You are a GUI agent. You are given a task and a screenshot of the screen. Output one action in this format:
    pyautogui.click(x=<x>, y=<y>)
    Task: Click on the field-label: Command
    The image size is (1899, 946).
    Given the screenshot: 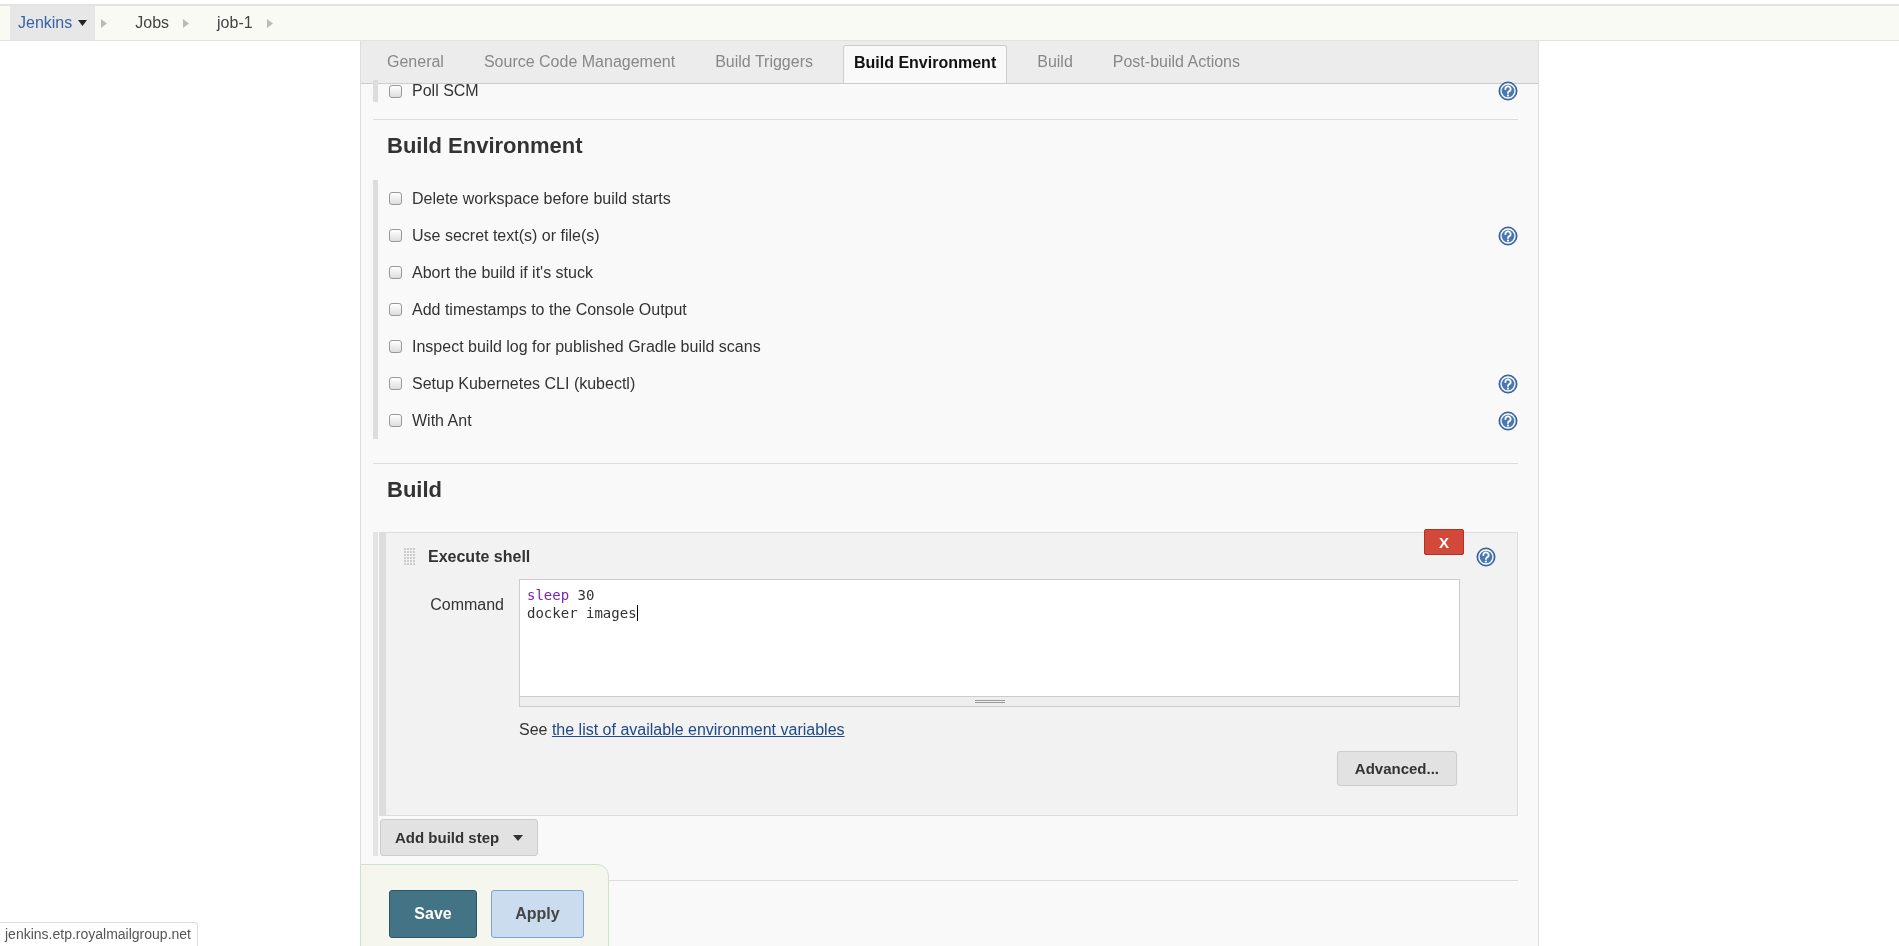 What is the action you would take?
    pyautogui.click(x=466, y=605)
    